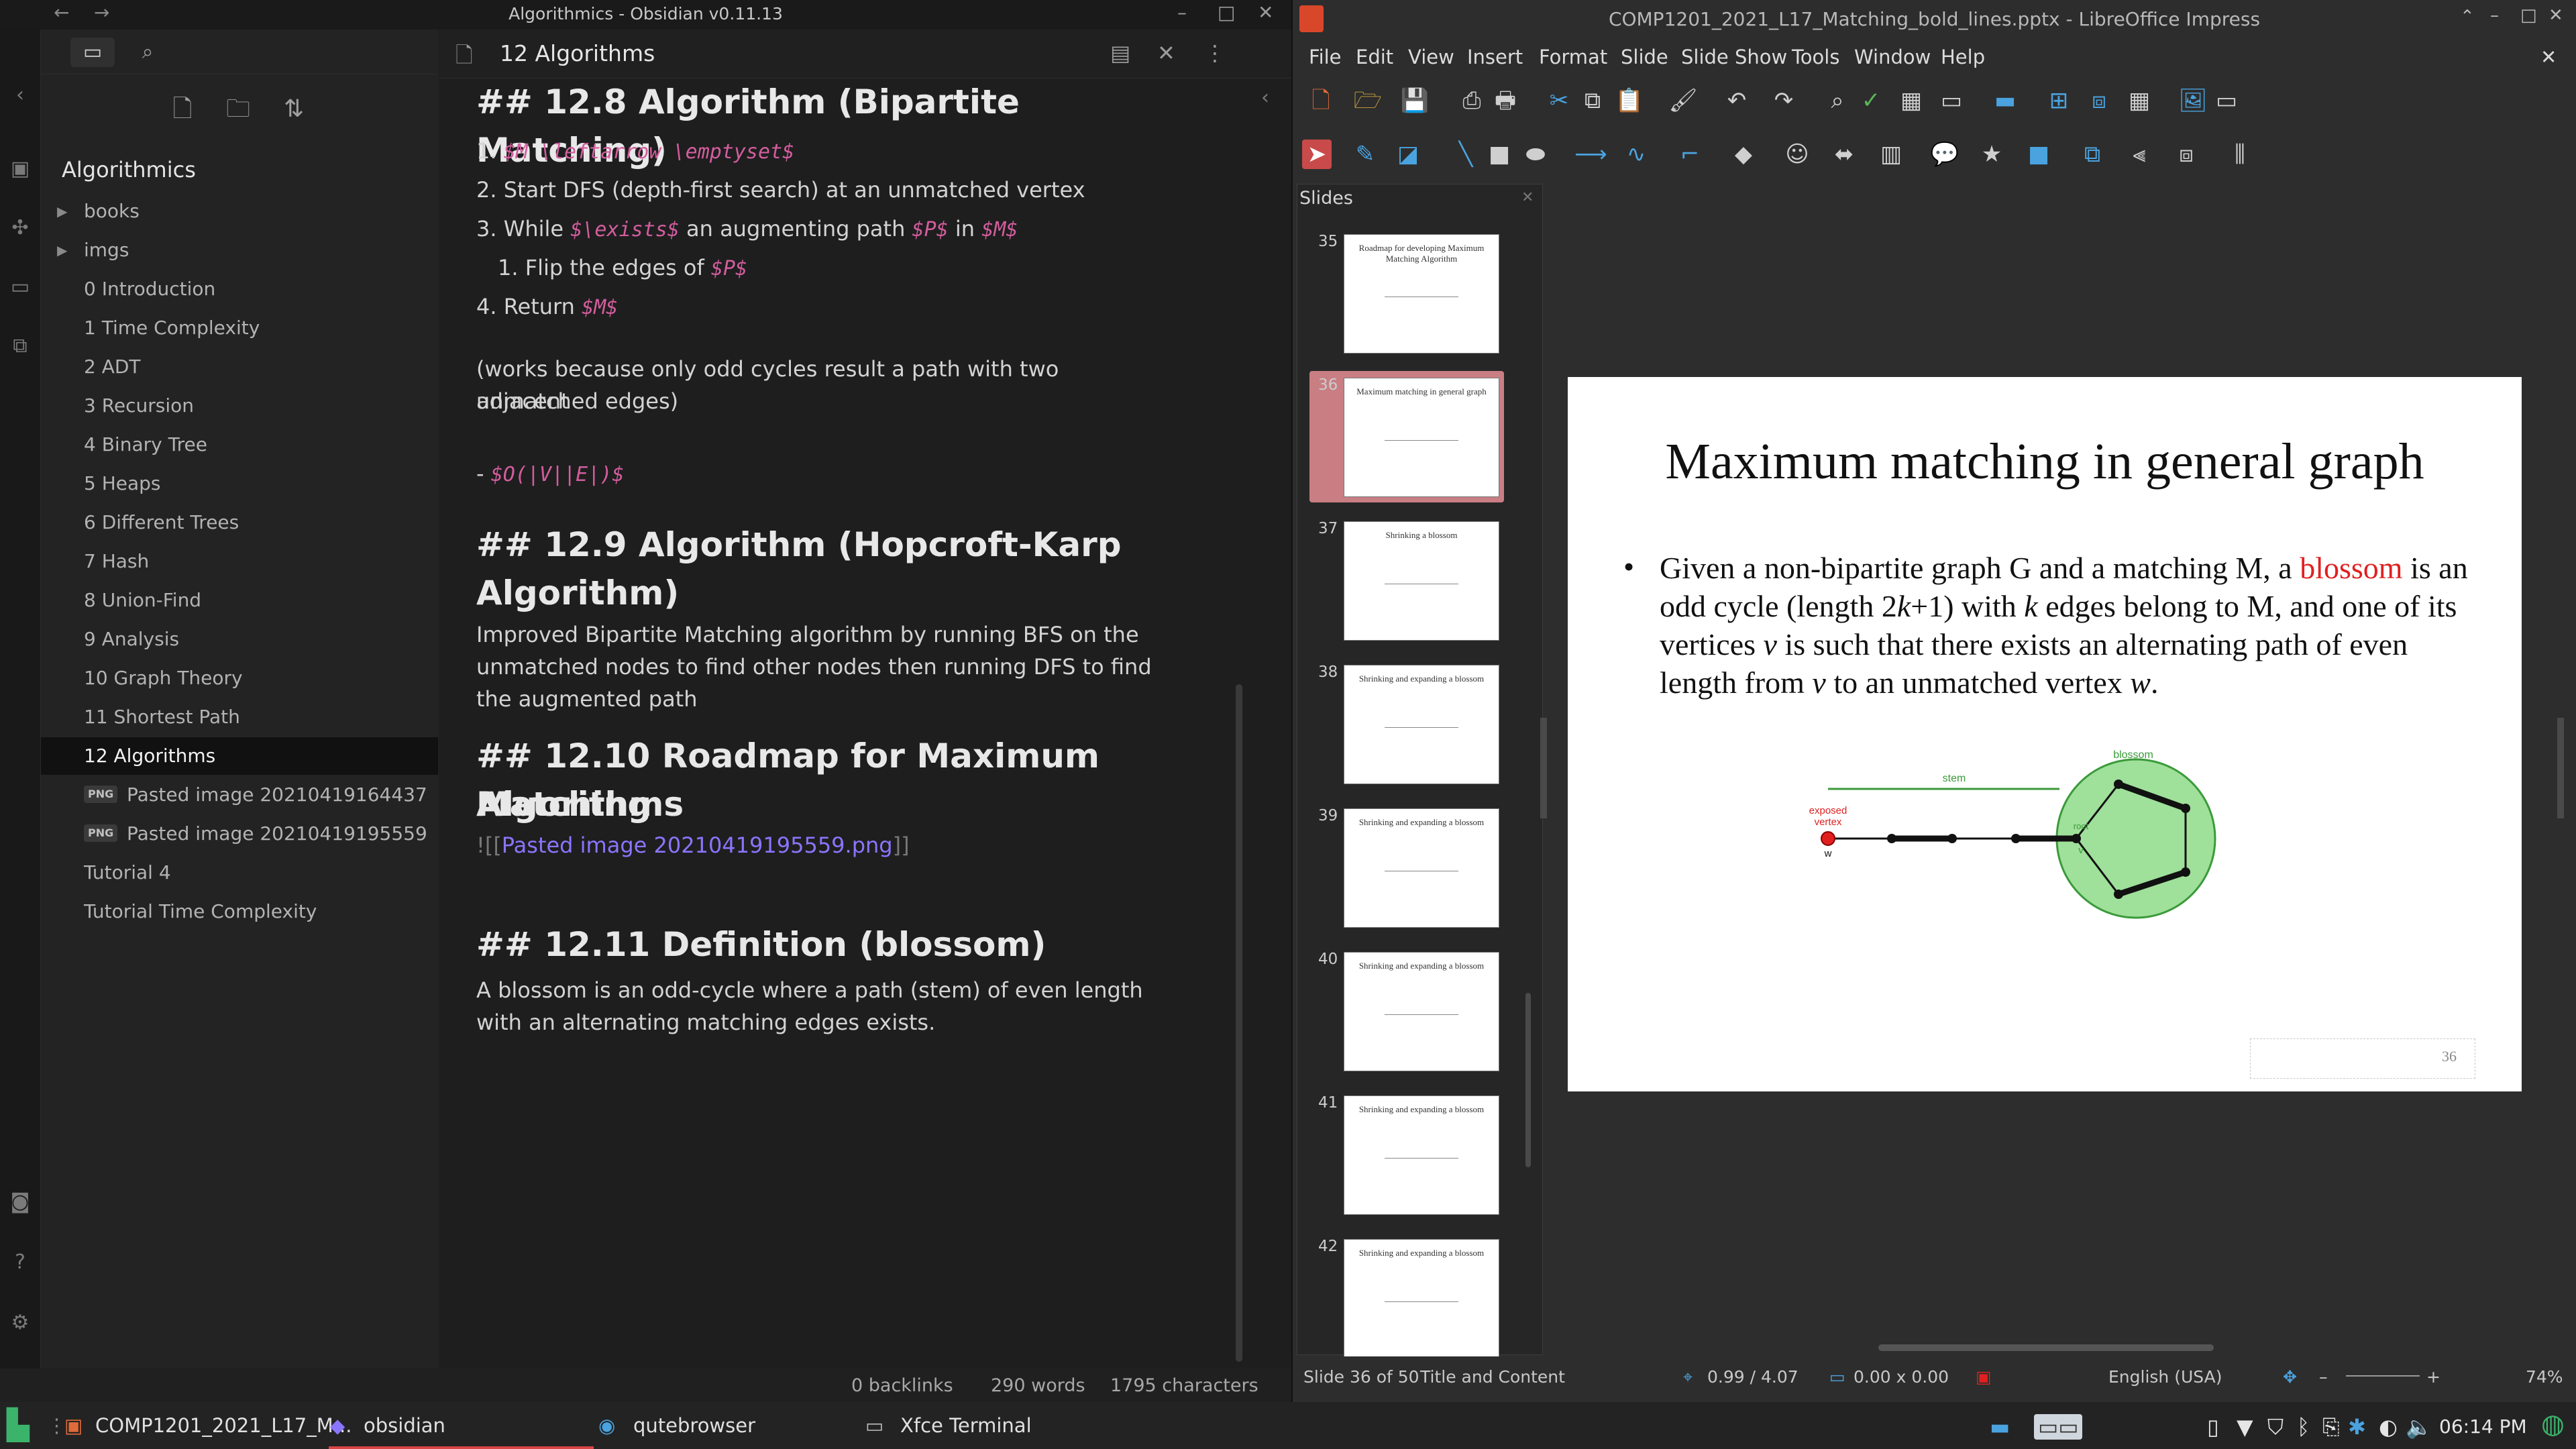 The image size is (2576, 1449). Describe the element at coordinates (2000, 1427) in the screenshot. I see `folder-icon: ▬` at that location.